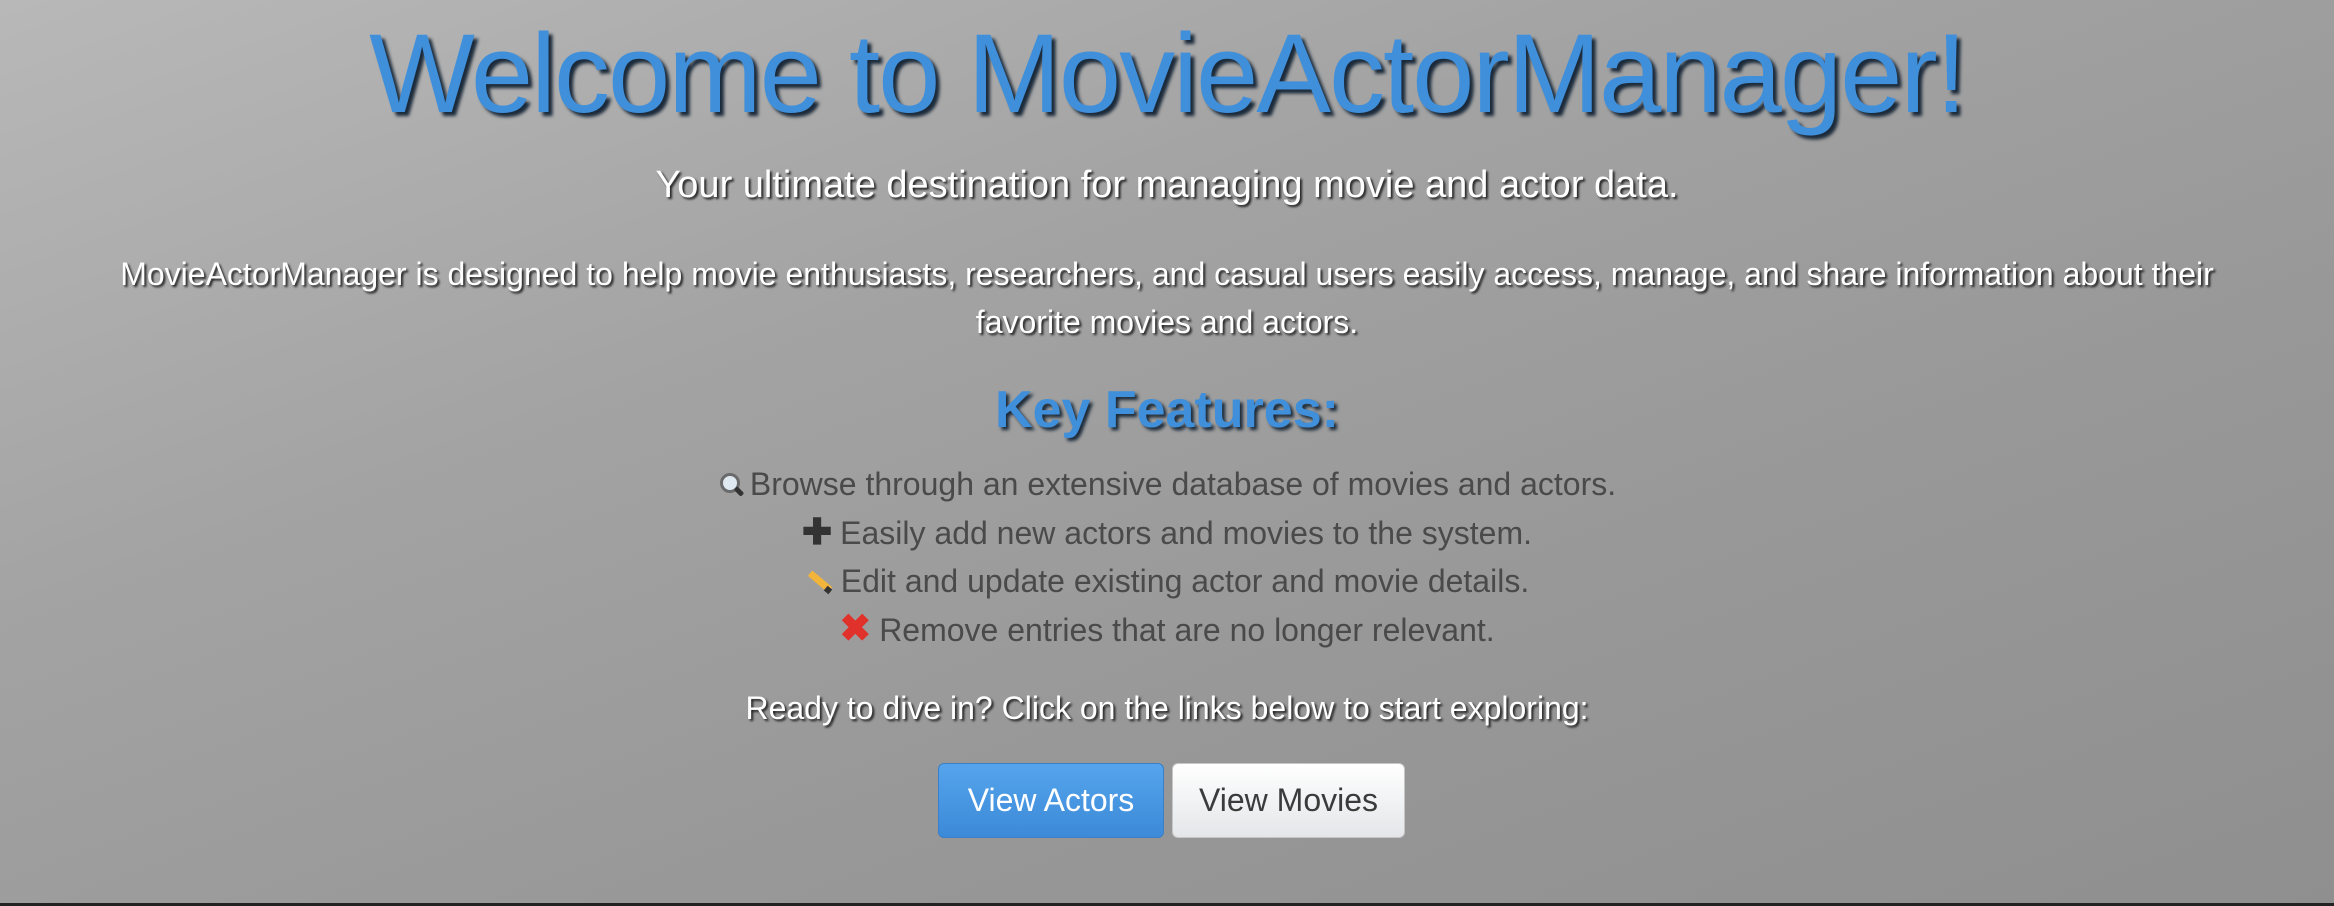  I want to click on pencil-icon, so click(819, 581).